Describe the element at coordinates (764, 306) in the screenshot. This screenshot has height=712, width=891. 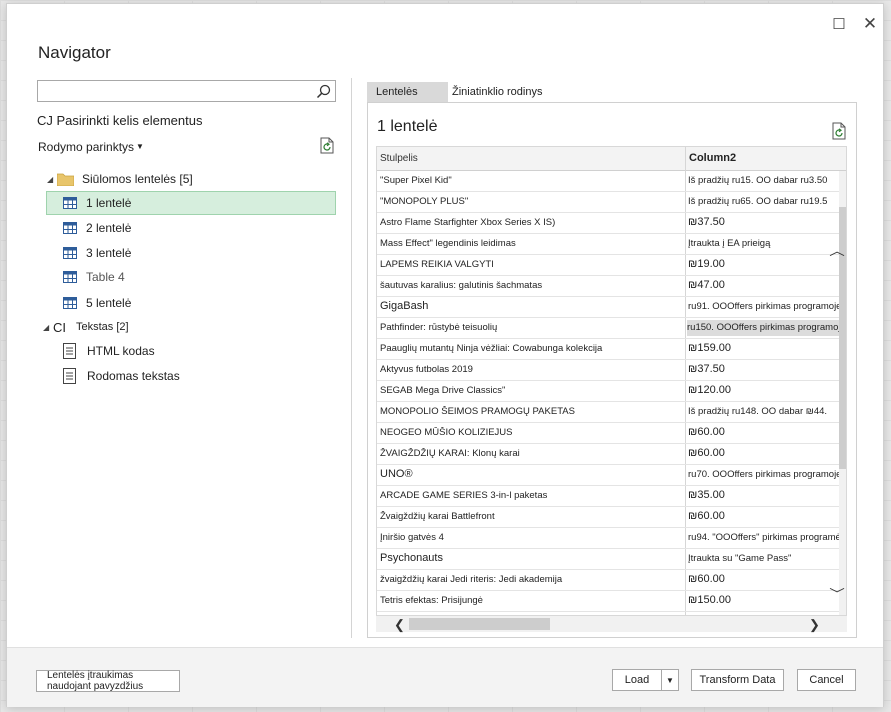
I see `table-cell: ru91. OOOffers pirkimas programoje` at that location.